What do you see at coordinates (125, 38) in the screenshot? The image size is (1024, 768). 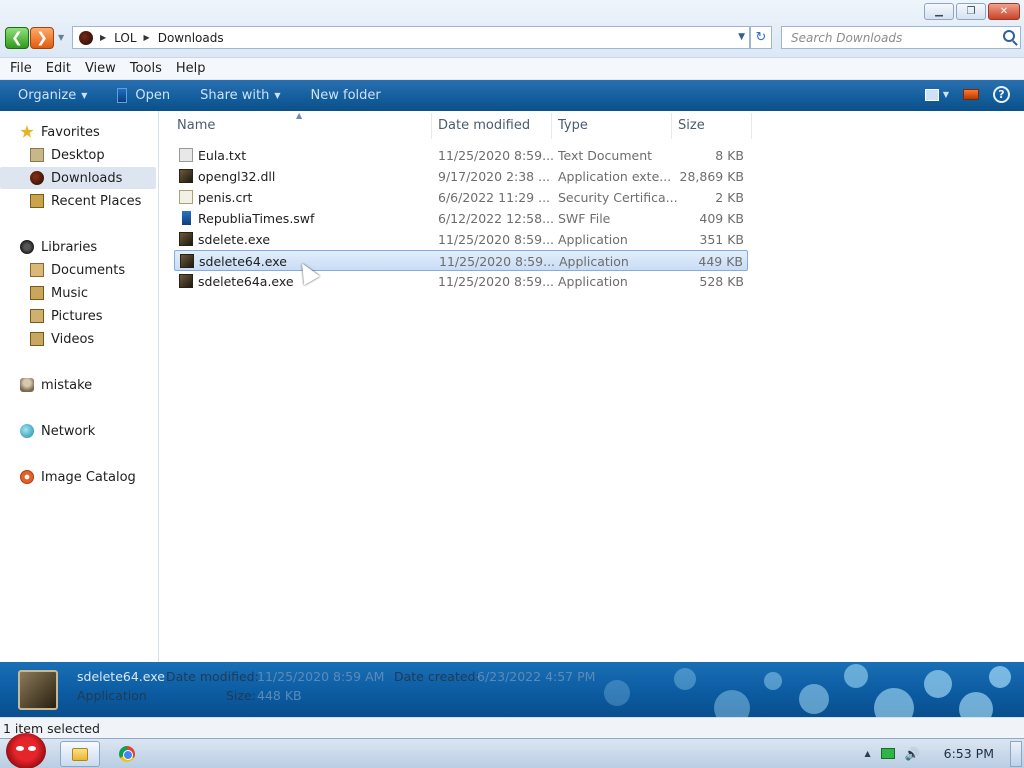 I see `breadcrumb-item-lol: LOL` at bounding box center [125, 38].